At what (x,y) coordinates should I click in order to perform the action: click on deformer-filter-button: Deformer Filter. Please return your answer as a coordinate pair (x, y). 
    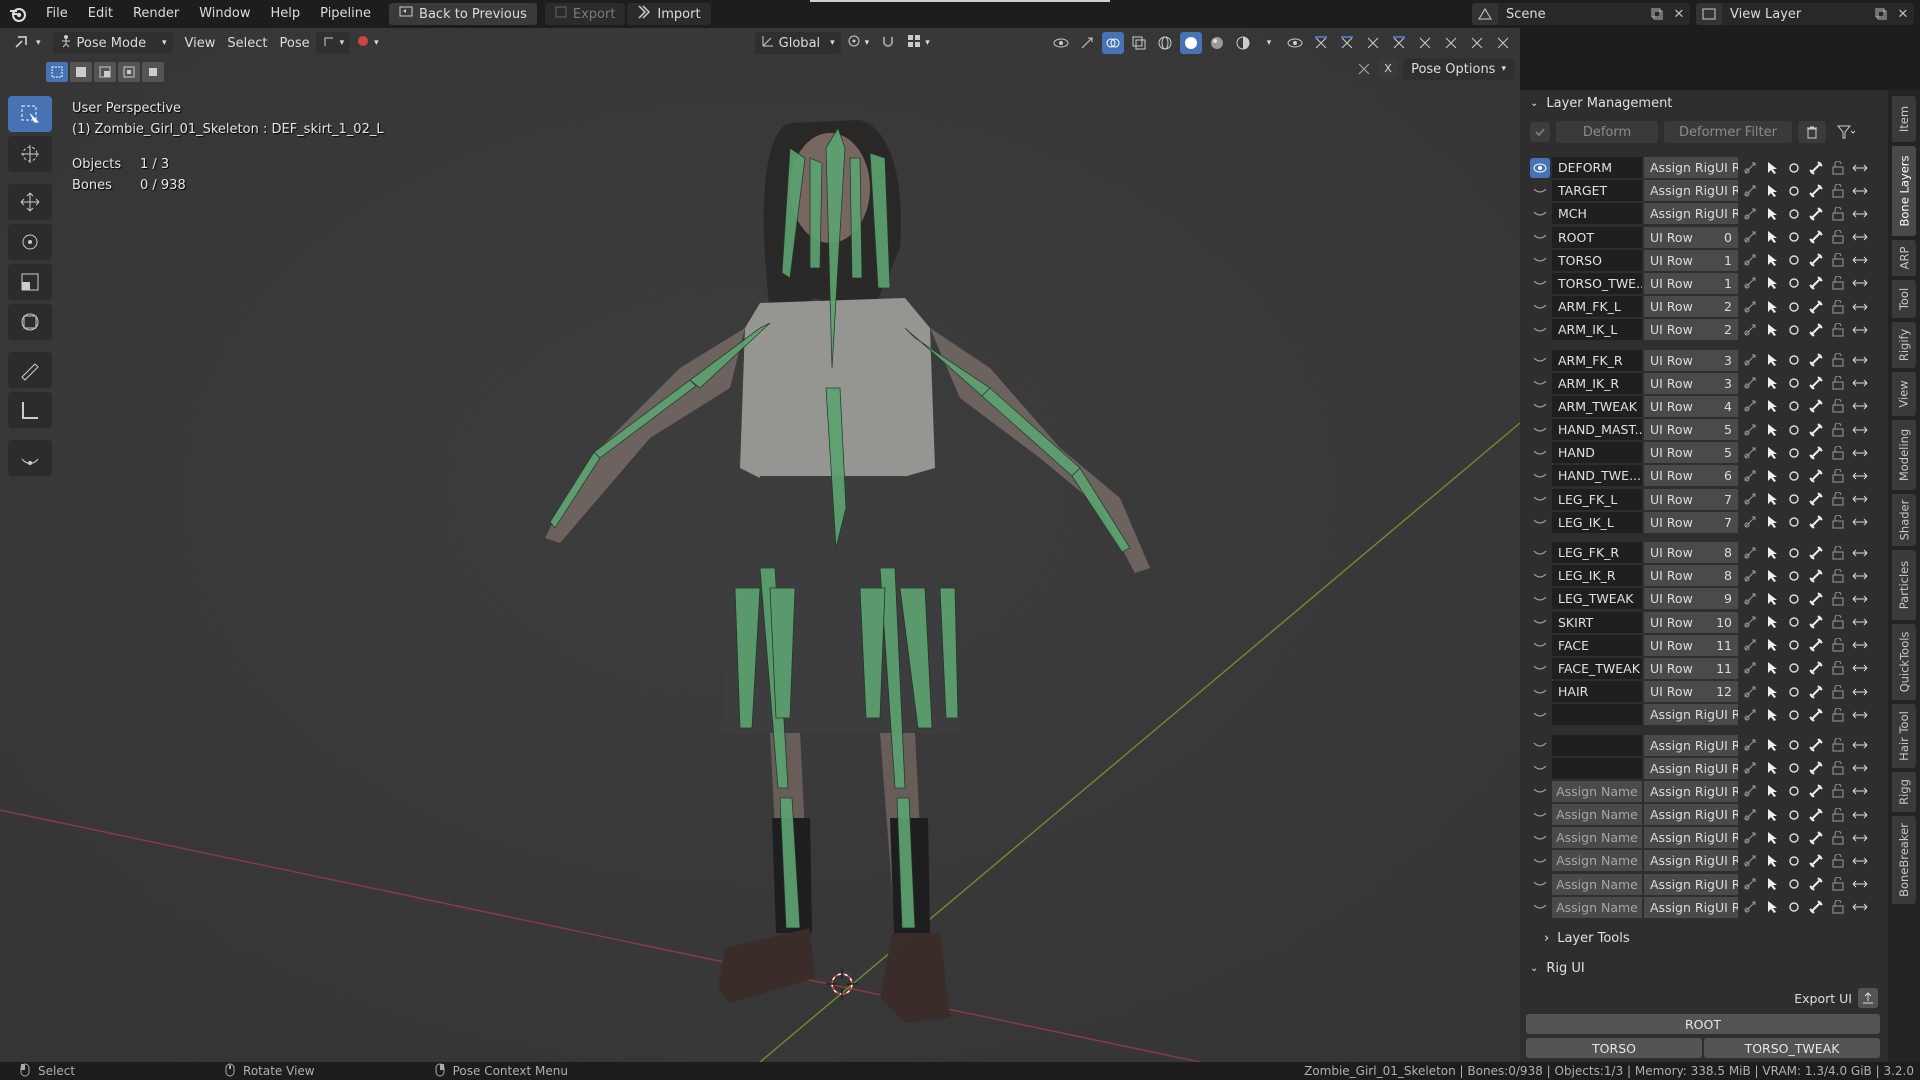
    Looking at the image, I should click on (1728, 132).